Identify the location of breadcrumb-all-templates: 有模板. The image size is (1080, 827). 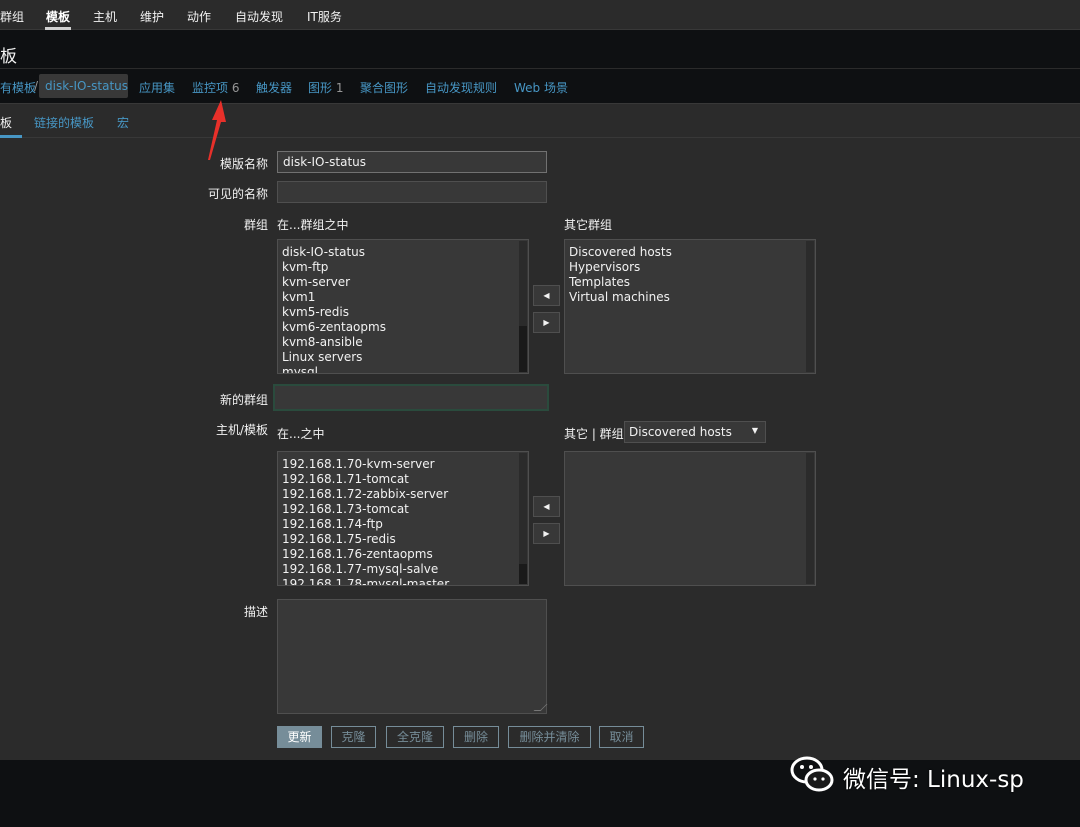
(18, 87).